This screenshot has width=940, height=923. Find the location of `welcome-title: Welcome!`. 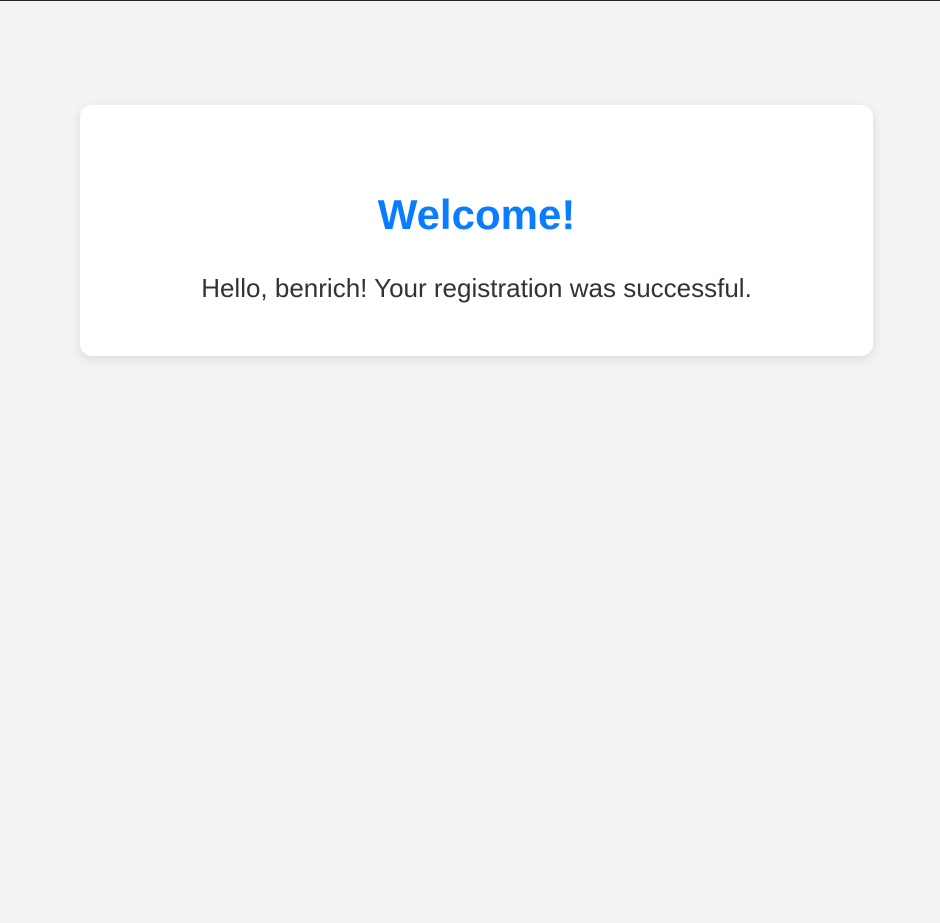

welcome-title: Welcome! is located at coordinates (476, 214).